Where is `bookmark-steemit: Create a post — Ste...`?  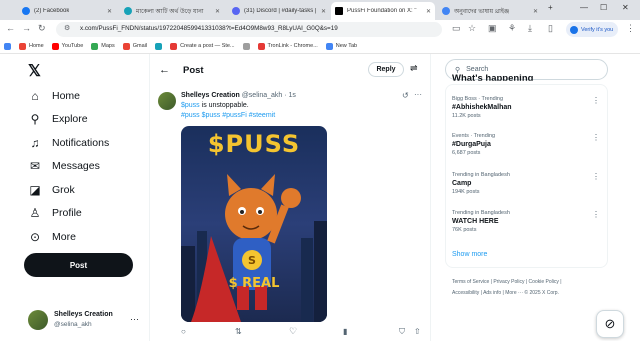
bookmark-steemit: Create a post — Ste... is located at coordinates (202, 46).